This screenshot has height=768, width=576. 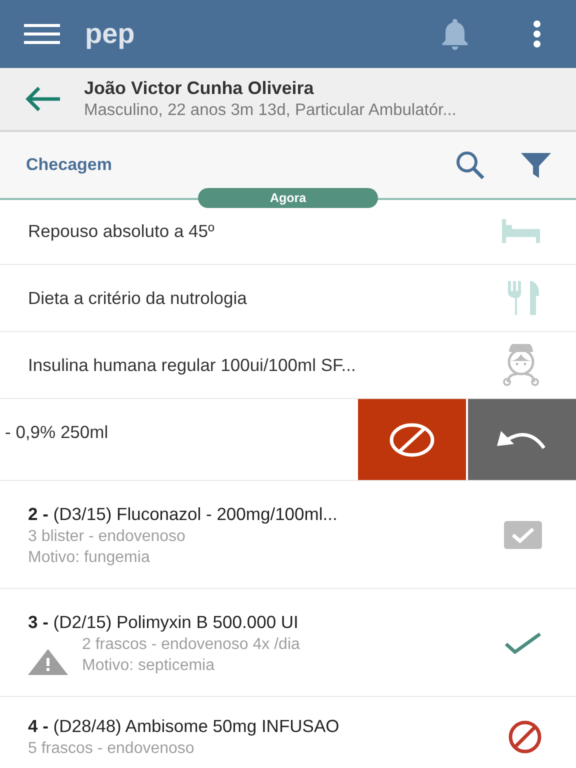 What do you see at coordinates (69, 165) in the screenshot?
I see `section-title: Checagem` at bounding box center [69, 165].